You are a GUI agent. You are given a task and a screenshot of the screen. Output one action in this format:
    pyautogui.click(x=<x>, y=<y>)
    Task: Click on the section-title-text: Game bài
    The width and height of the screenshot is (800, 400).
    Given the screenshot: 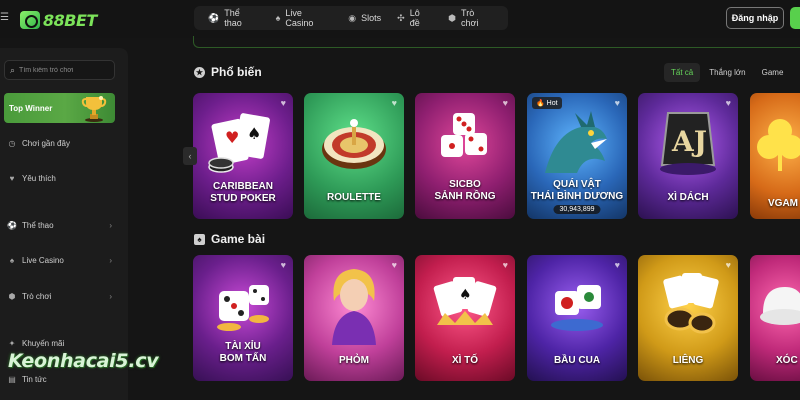 What is the action you would take?
    pyautogui.click(x=238, y=239)
    